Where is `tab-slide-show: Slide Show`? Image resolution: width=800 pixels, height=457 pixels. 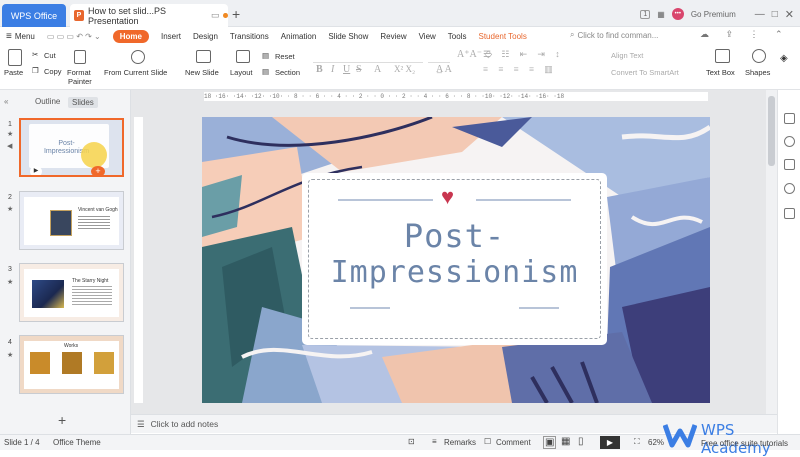
tab-slide-show: Slide Show is located at coordinates (348, 36).